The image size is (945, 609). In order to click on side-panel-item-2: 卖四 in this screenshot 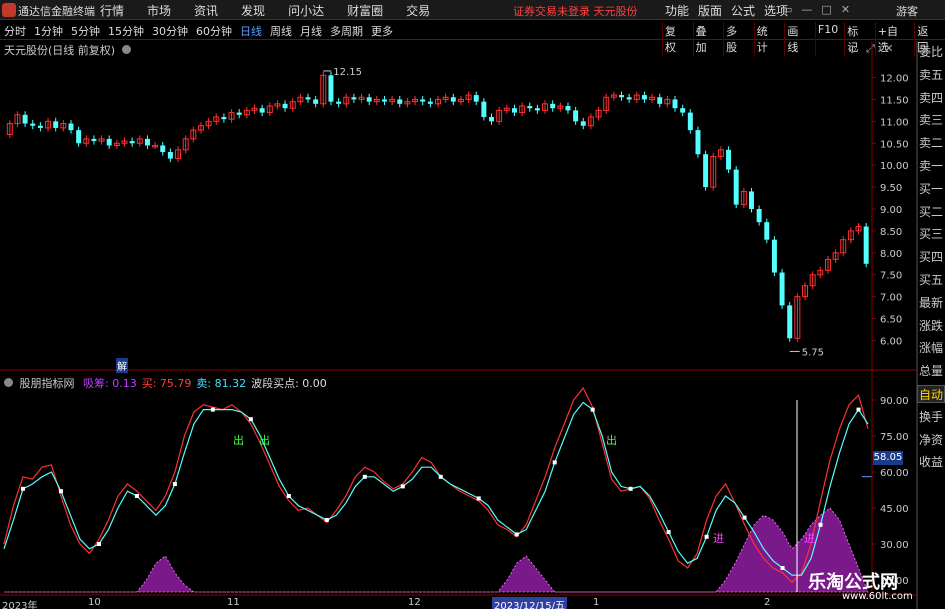, I will do `click(931, 98)`.